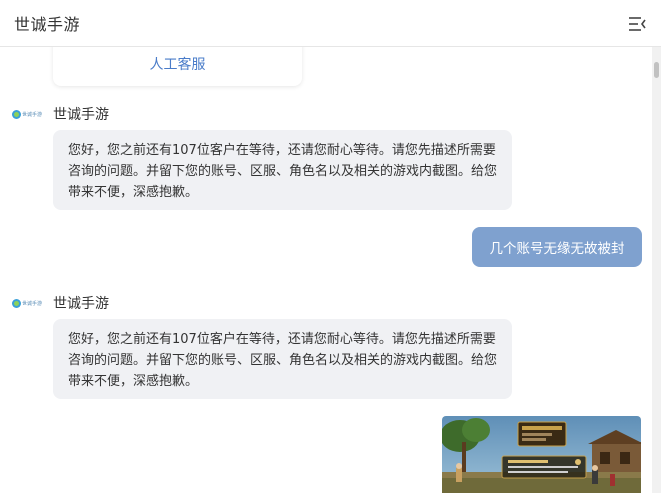  What do you see at coordinates (47, 24) in the screenshot?
I see `chat-title: 世诚手游` at bounding box center [47, 24].